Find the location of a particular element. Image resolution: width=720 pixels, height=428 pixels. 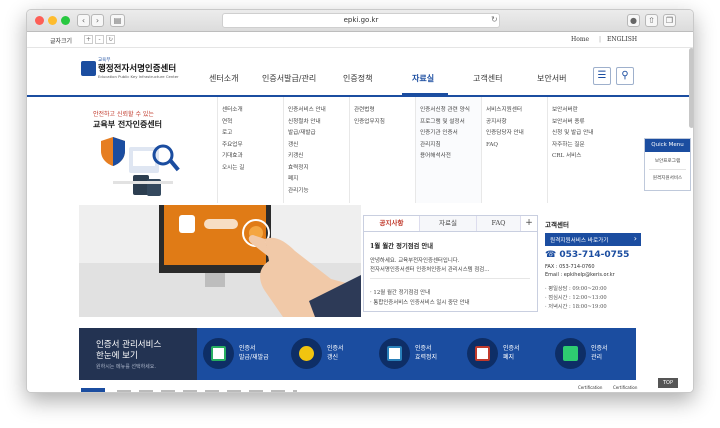

menu-icon: ☰ is located at coordinates (602, 76).